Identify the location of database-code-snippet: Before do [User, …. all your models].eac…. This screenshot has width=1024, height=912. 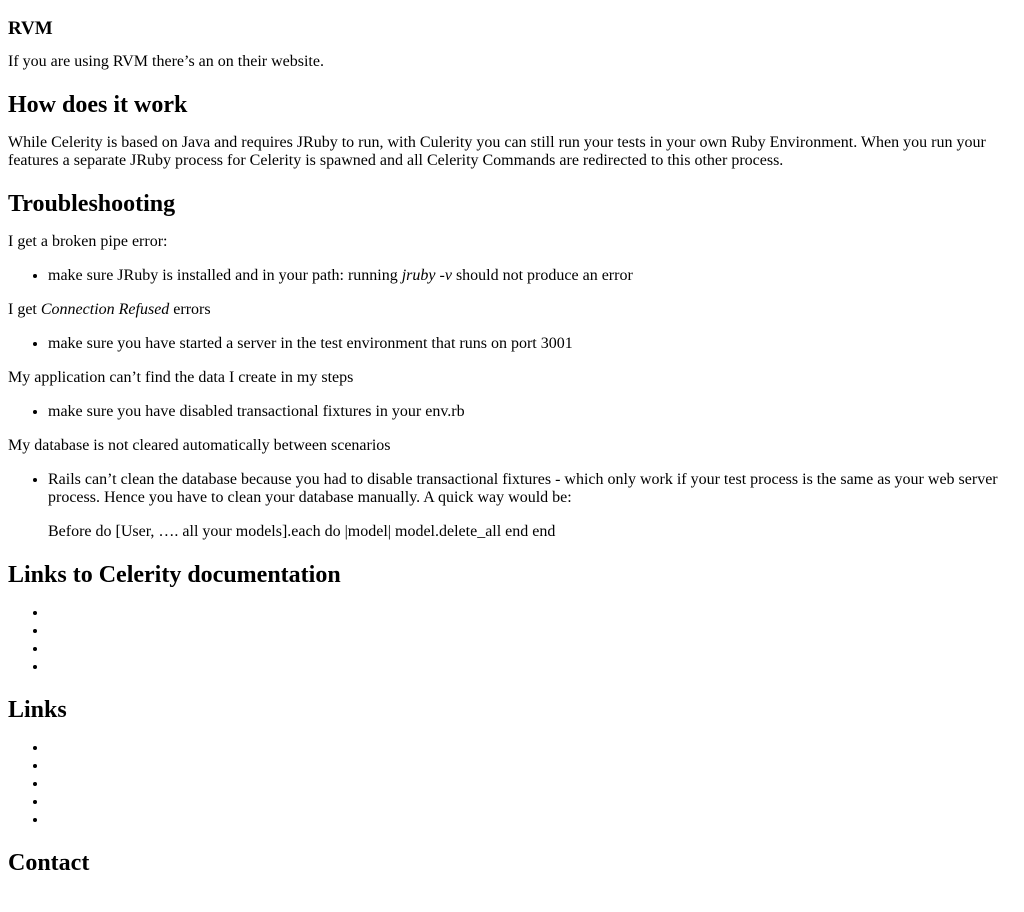
(302, 531).